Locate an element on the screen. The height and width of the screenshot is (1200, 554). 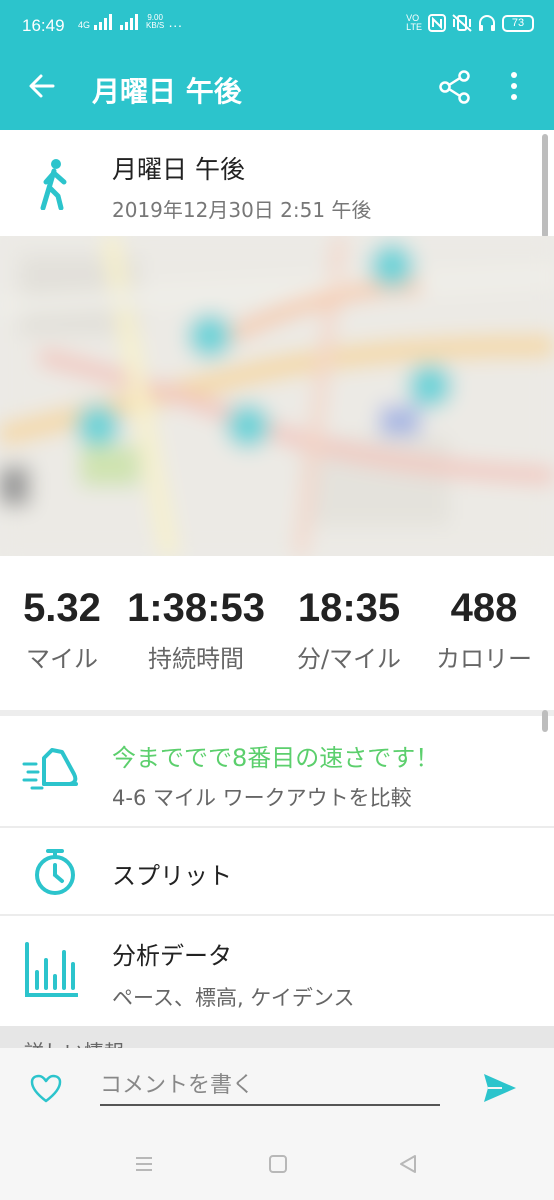
comment-input is located at coordinates (270, 1088).